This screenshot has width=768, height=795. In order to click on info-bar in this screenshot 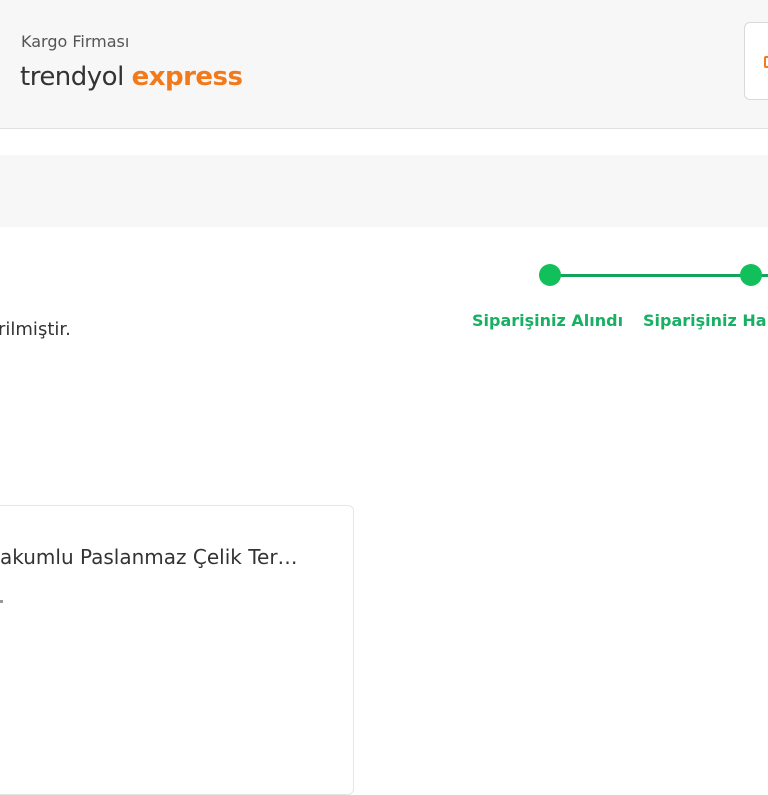, I will do `click(384, 191)`.